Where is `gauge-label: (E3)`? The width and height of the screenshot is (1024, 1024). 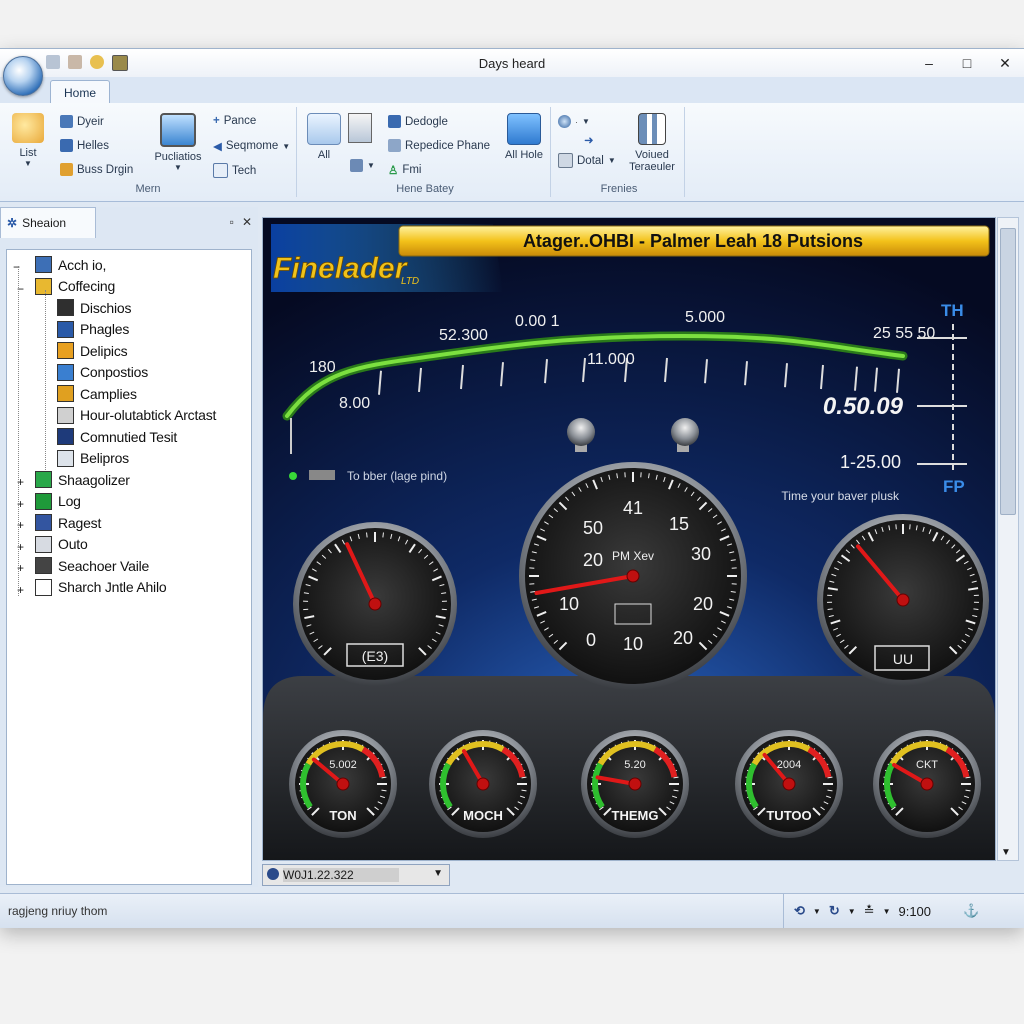 gauge-label: (E3) is located at coordinates (375, 656).